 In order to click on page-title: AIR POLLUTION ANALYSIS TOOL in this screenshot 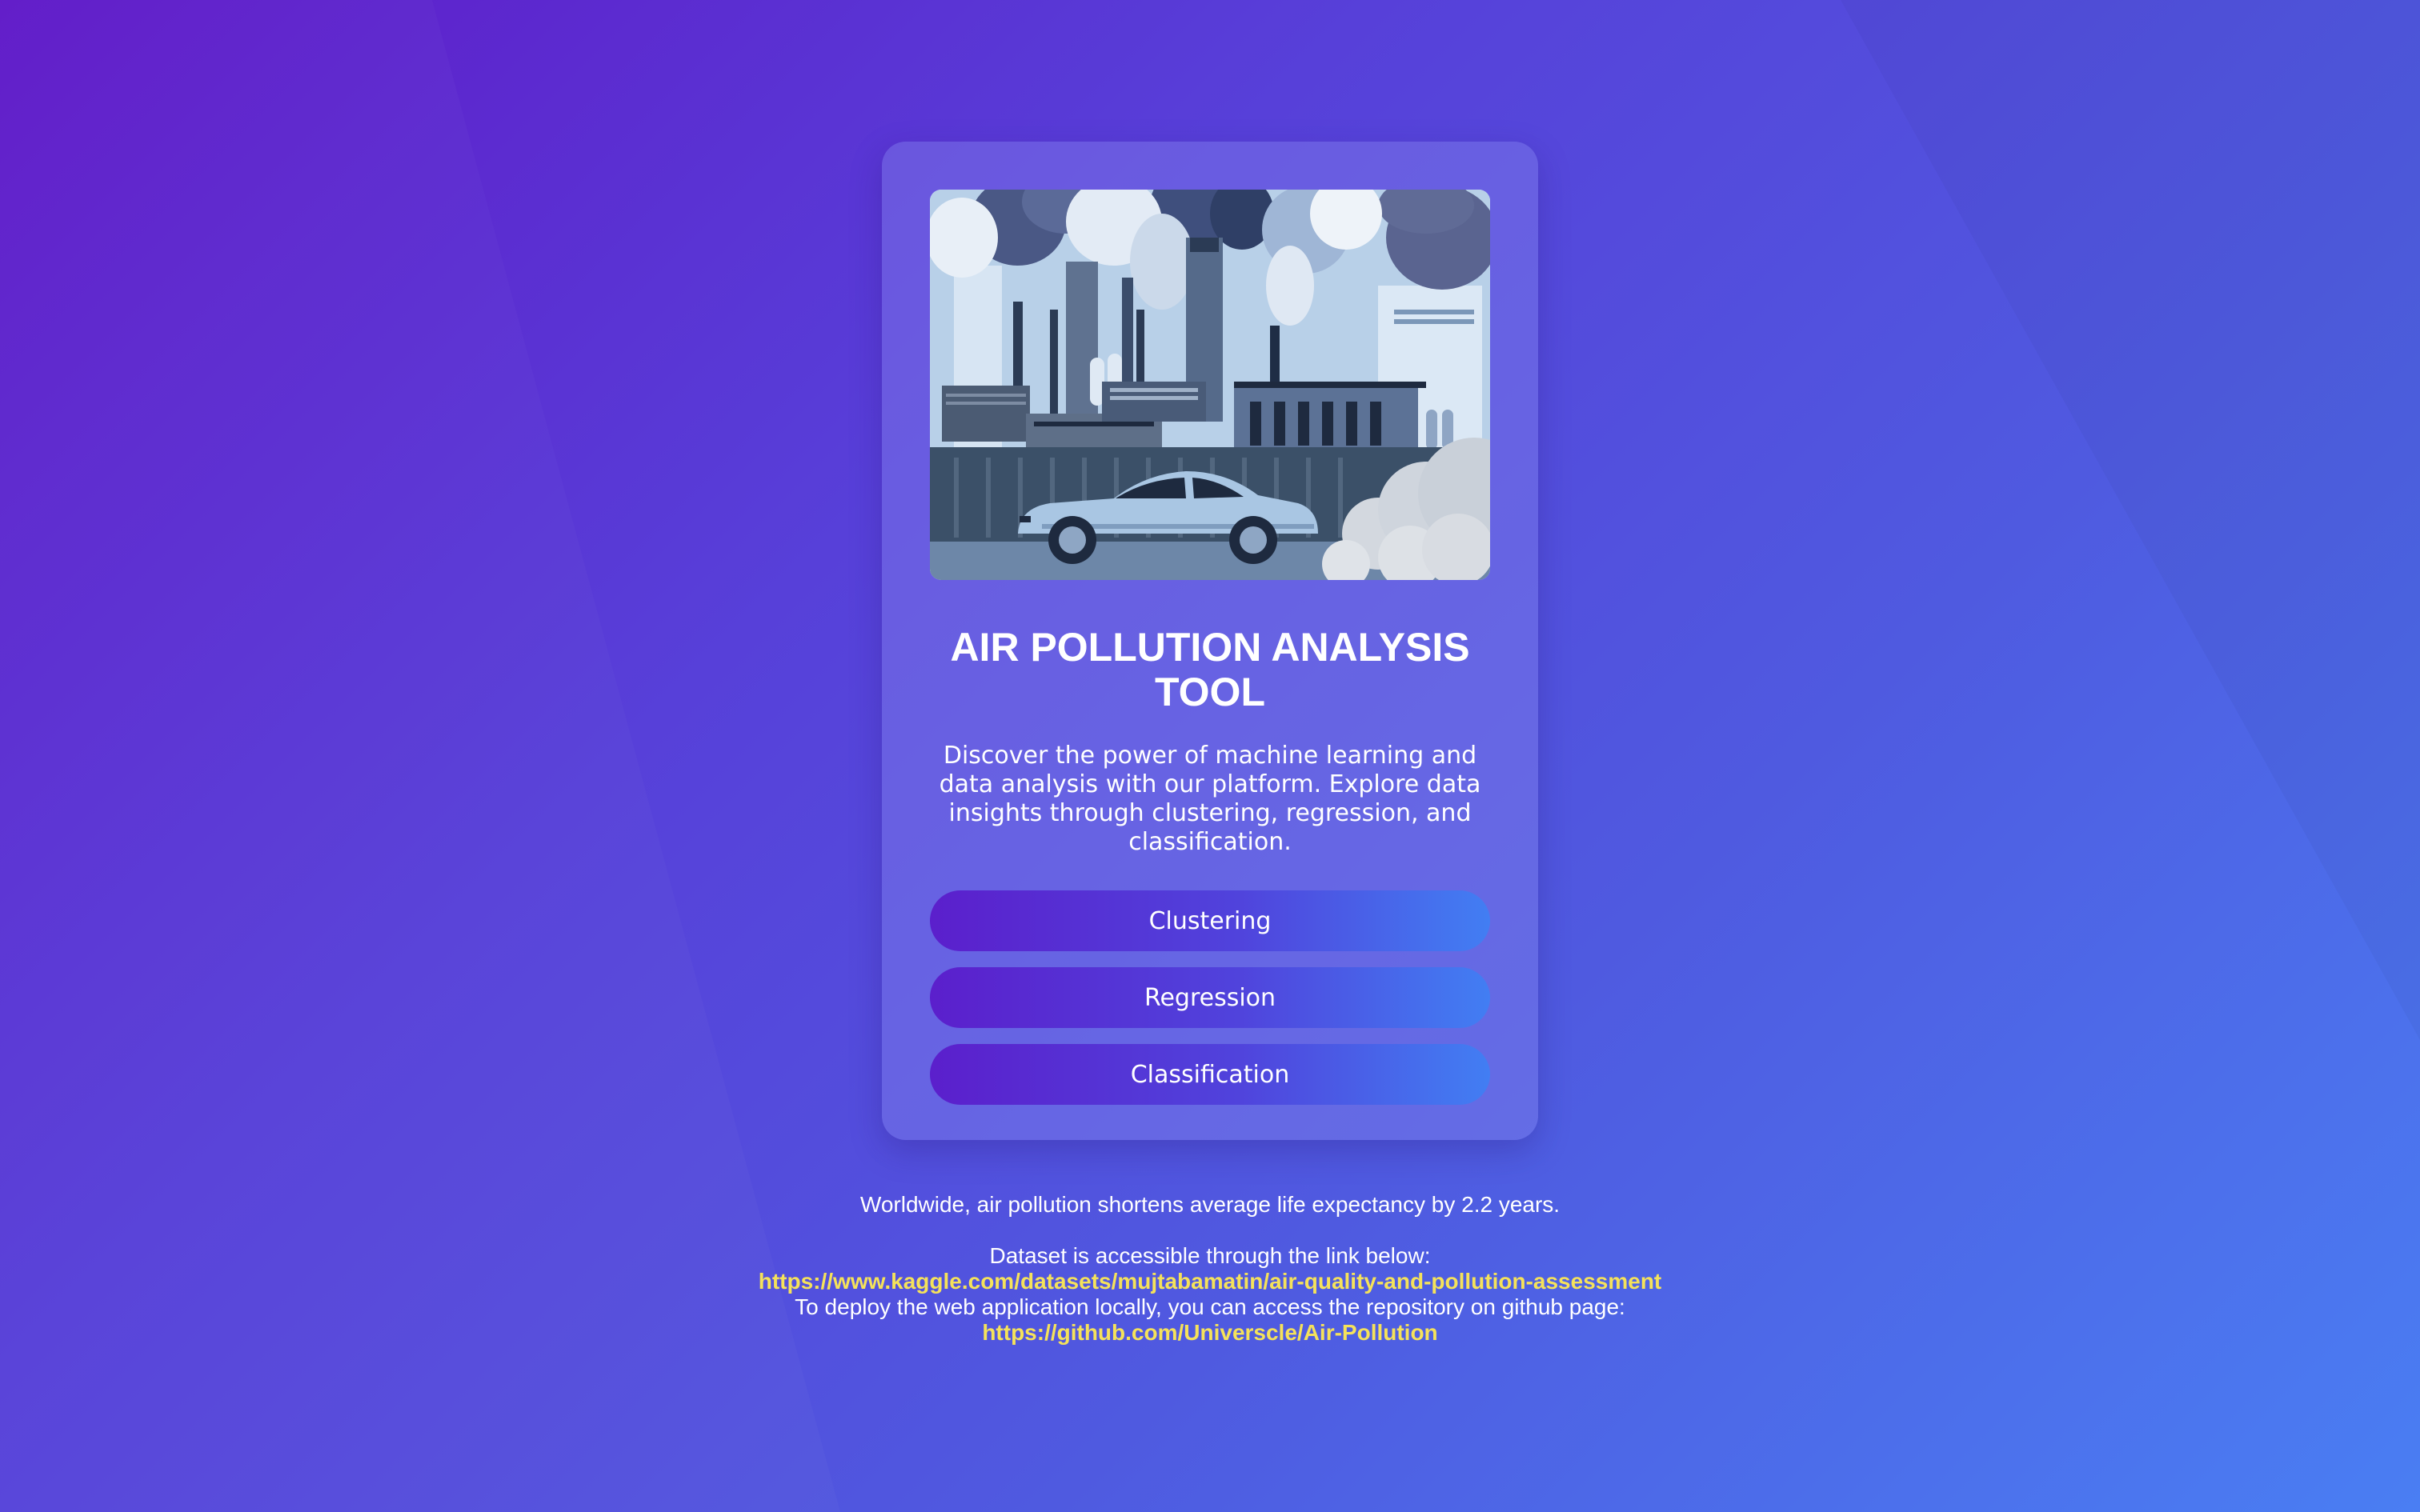, I will do `click(1210, 669)`.